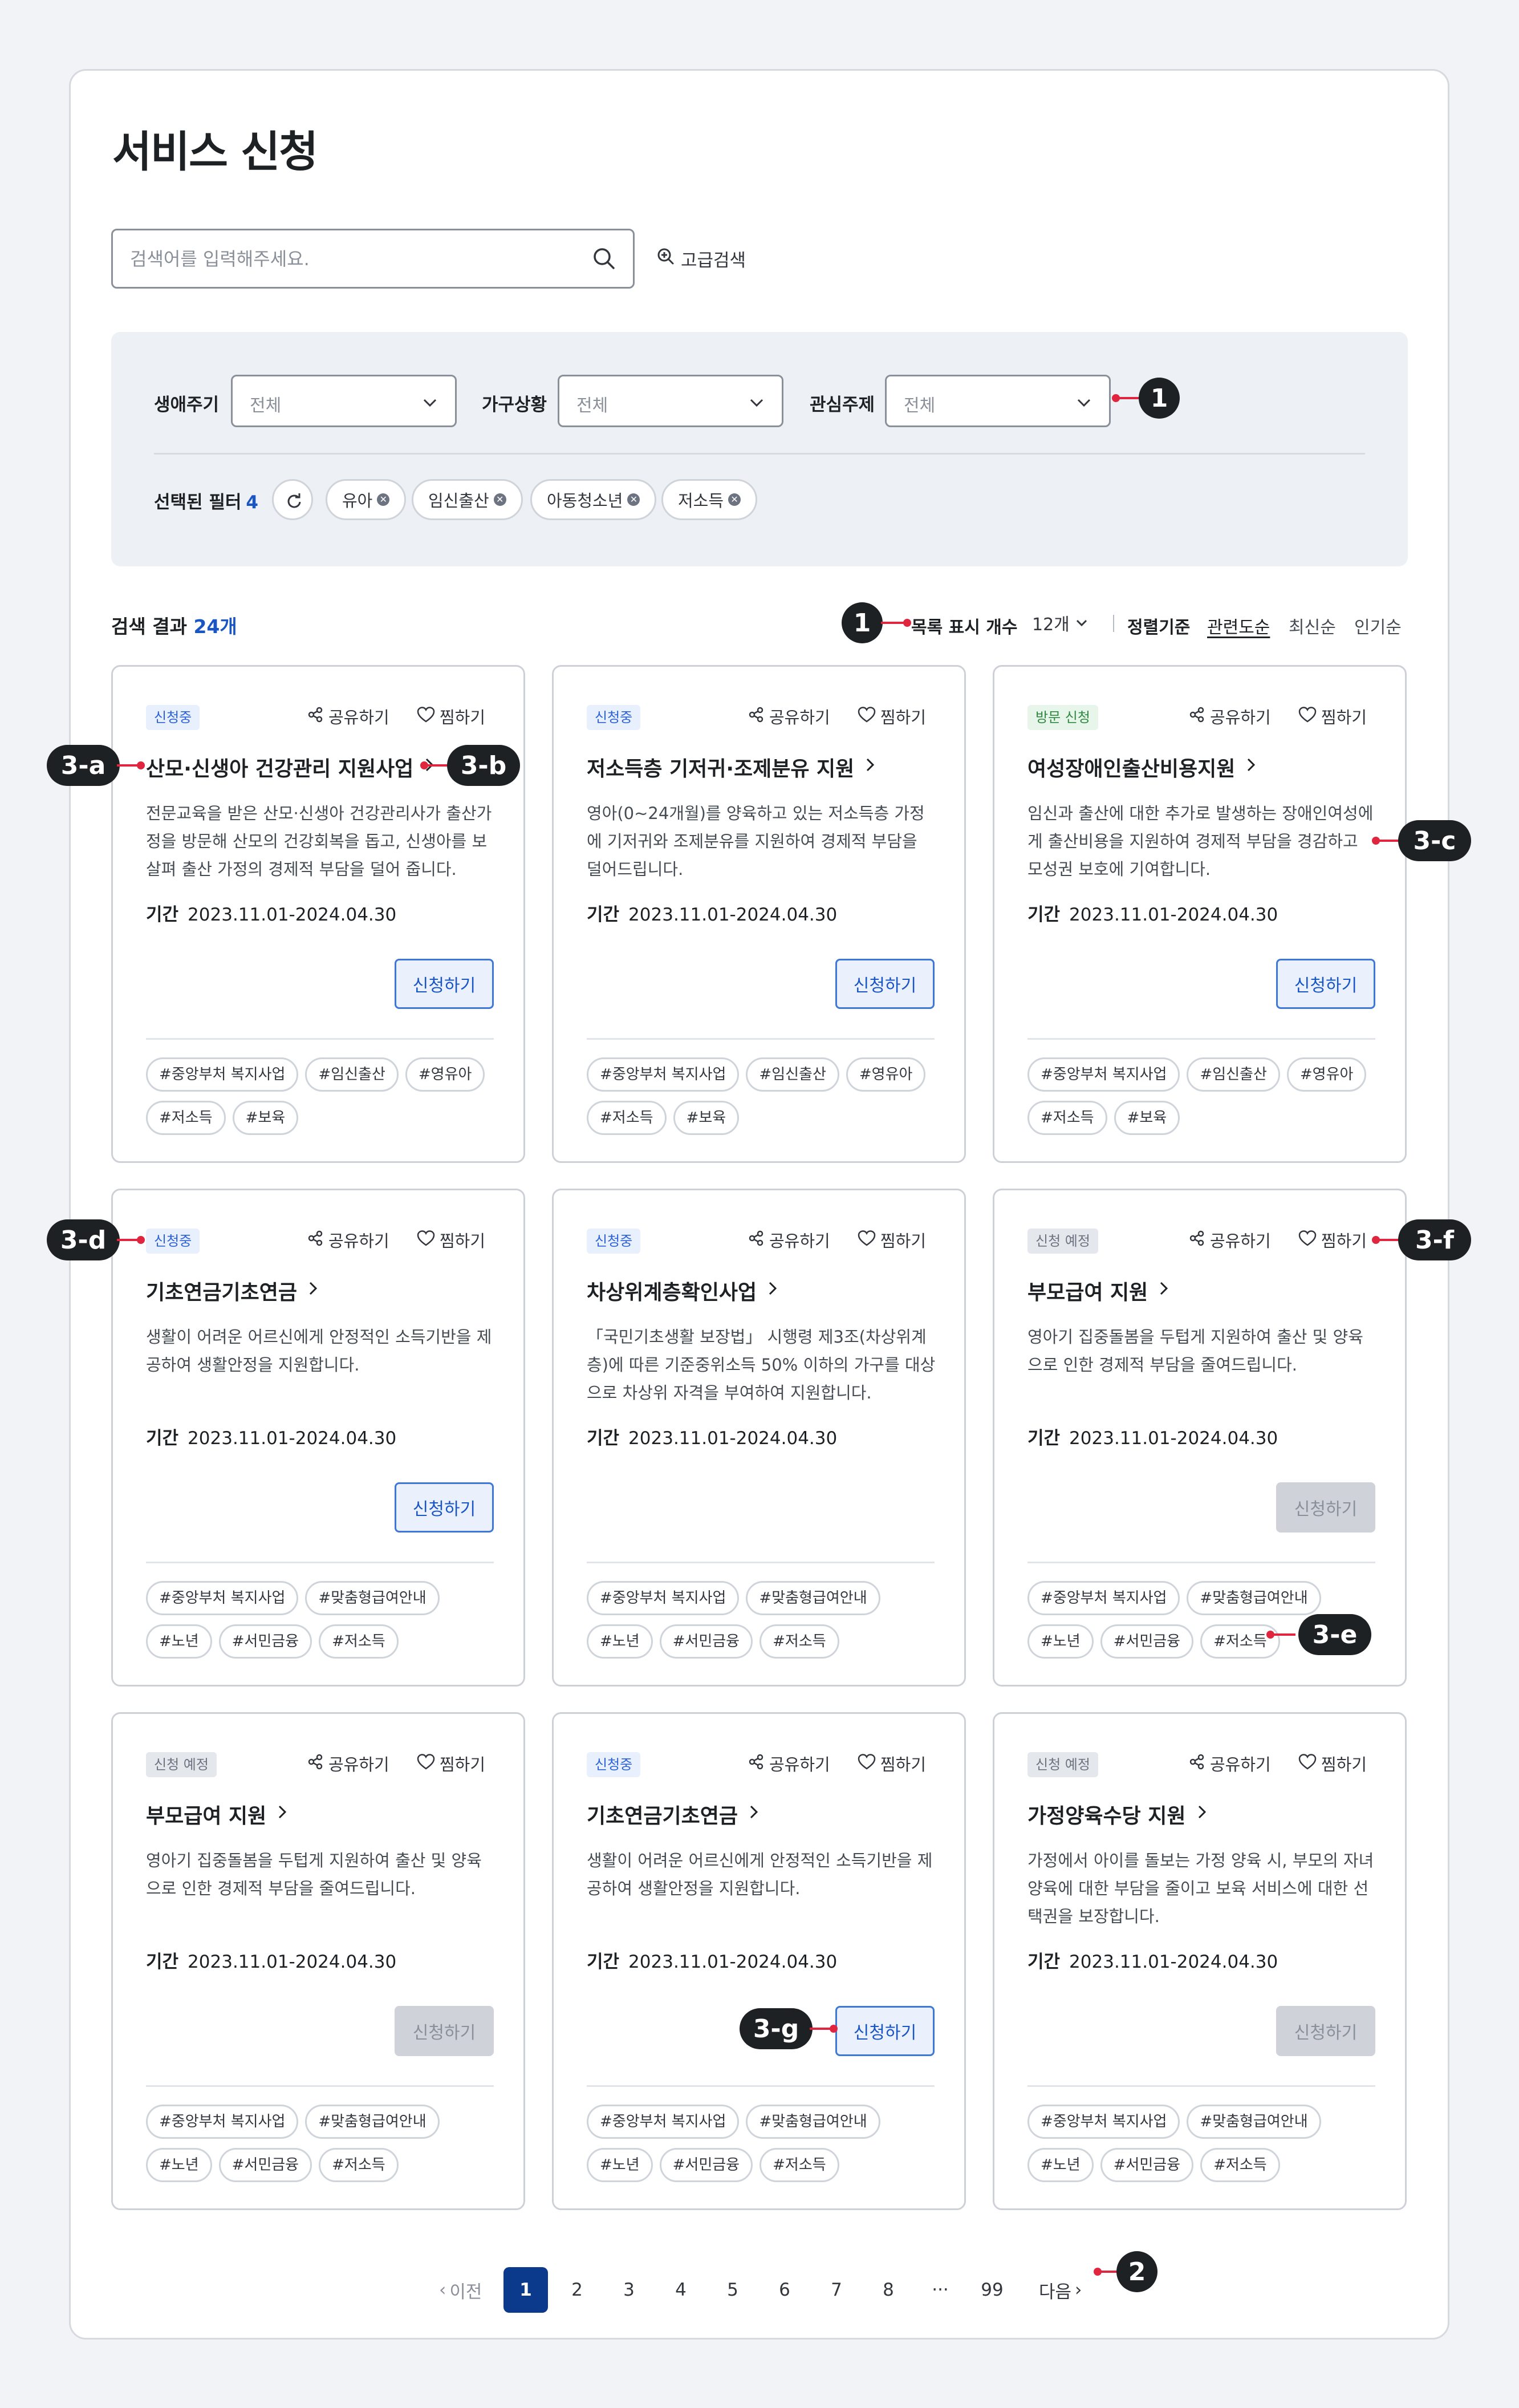  What do you see at coordinates (577, 2290) in the screenshot?
I see `page-button: 2` at bounding box center [577, 2290].